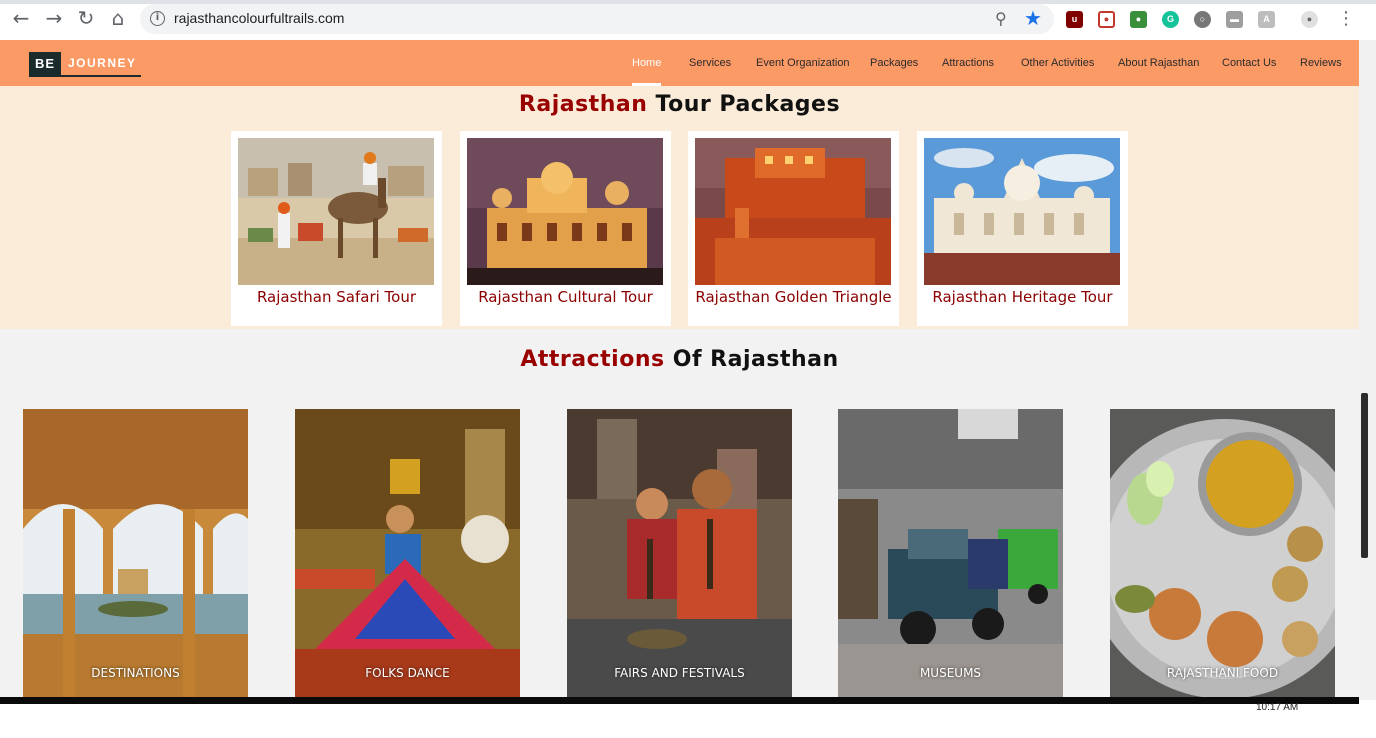 This screenshot has width=1376, height=738. What do you see at coordinates (894, 63) in the screenshot?
I see `nav-packages: Packages` at bounding box center [894, 63].